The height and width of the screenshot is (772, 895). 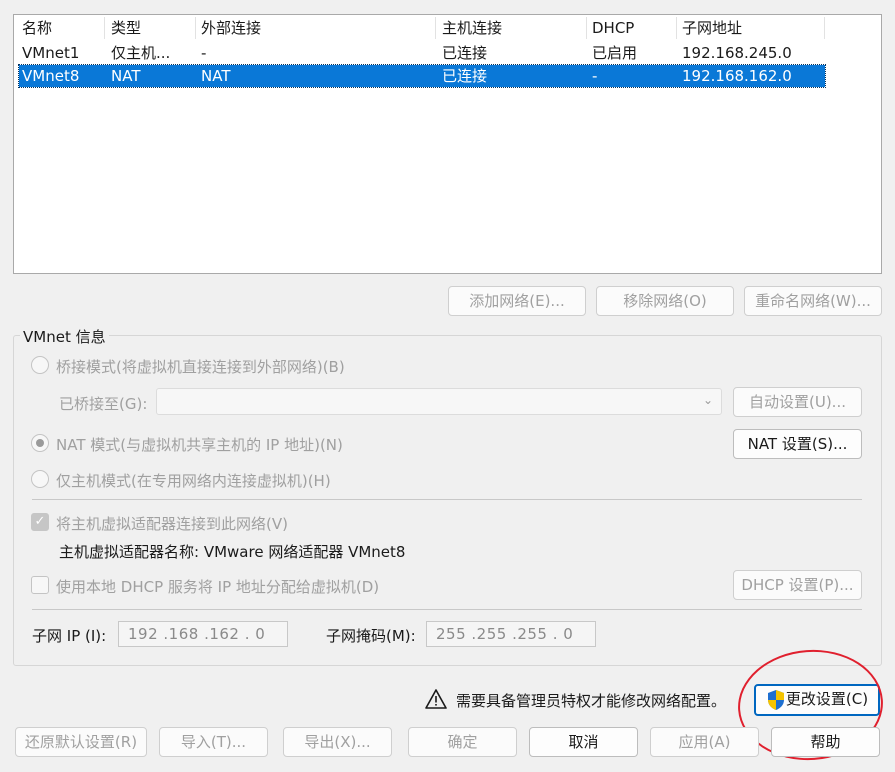 What do you see at coordinates (371, 636) in the screenshot?
I see `subnet-mask-label: 子网掩码(M):` at bounding box center [371, 636].